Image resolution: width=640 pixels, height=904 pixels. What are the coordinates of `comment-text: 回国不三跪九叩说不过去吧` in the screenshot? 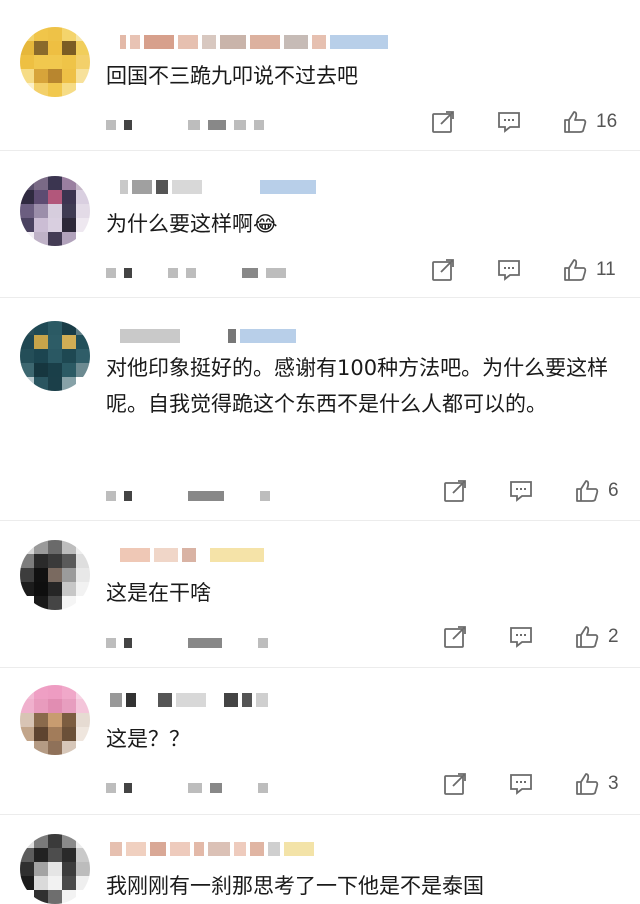 It's located at (232, 76).